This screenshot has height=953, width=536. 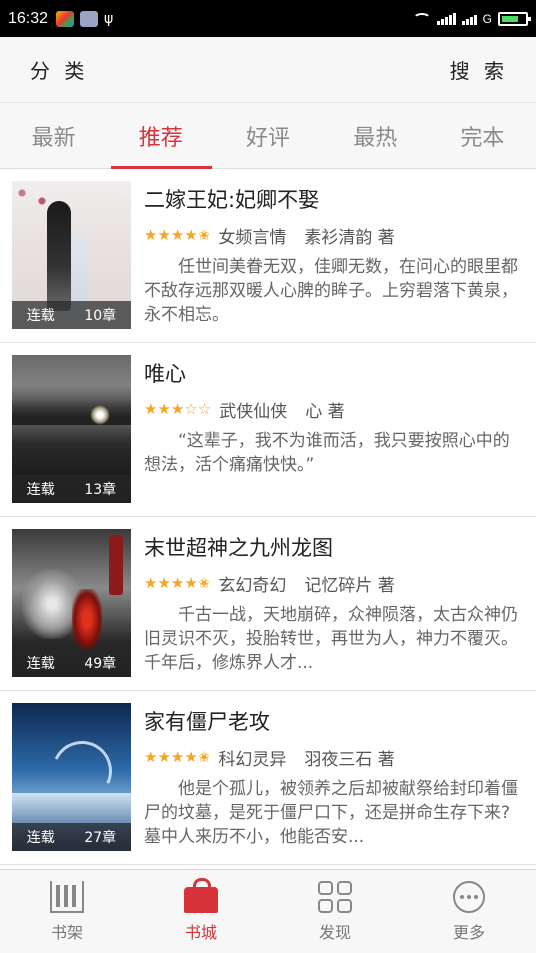 I want to click on tab-recommended: 推荐, so click(x=160, y=136).